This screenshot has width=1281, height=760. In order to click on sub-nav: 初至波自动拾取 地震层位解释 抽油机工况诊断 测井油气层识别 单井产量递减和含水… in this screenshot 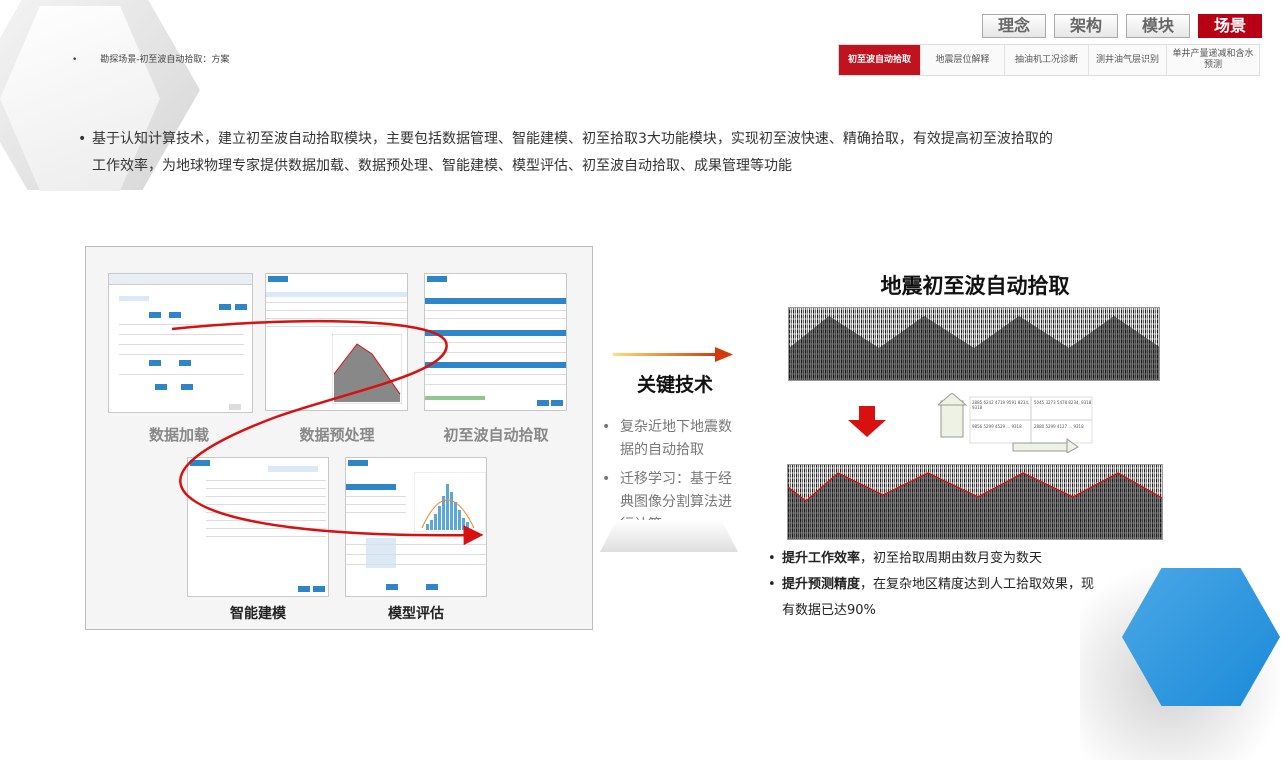, I will do `click(1049, 60)`.